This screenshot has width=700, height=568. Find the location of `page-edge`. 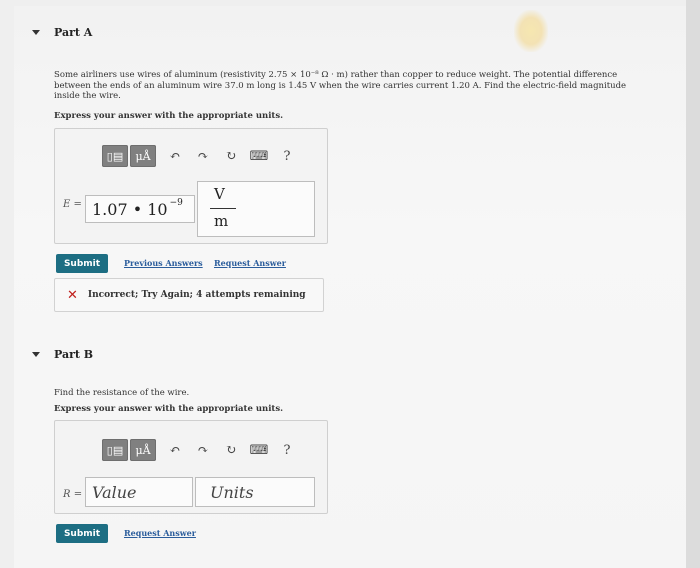

page-edge is located at coordinates (693, 284).